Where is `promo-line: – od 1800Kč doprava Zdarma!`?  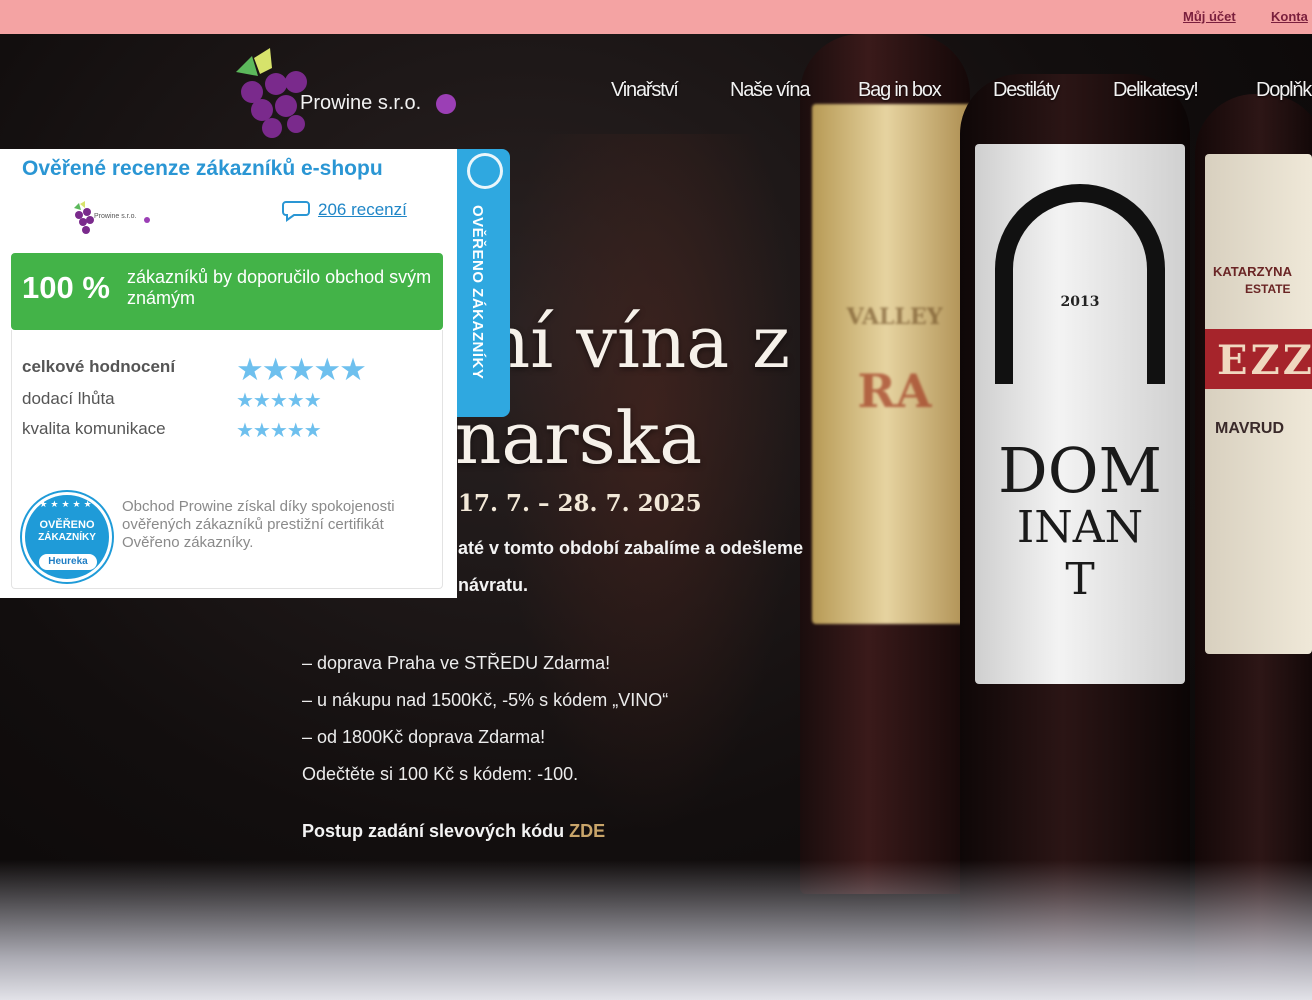 promo-line: – od 1800Kč doprava Zdarma! is located at coordinates (424, 737).